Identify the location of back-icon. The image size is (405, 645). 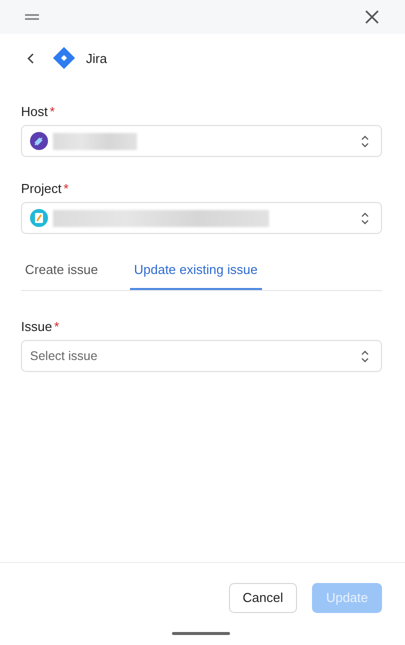
(30, 58).